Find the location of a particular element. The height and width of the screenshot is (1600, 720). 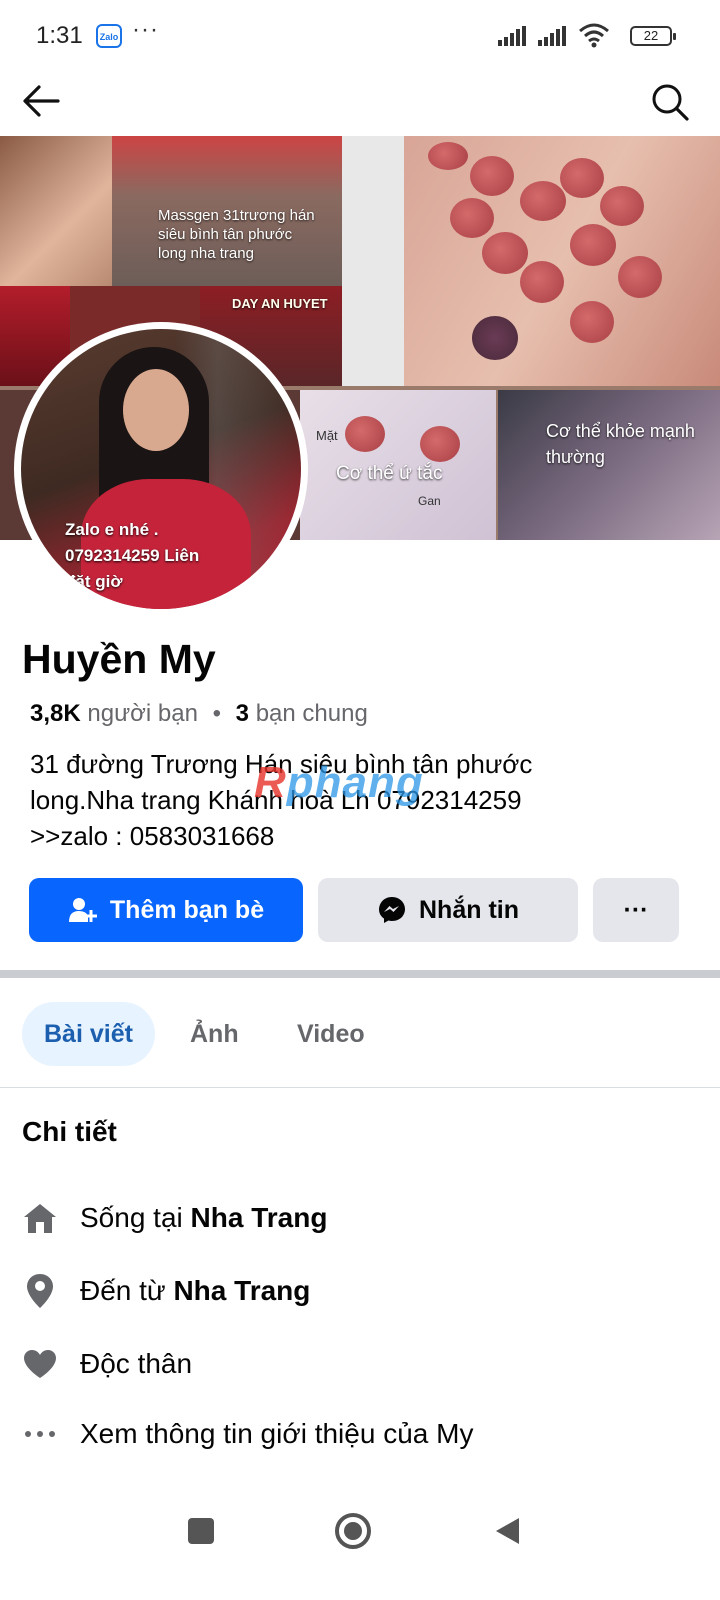

see-about-label: Xem thông tin giới thiệu của My is located at coordinates (277, 1433).